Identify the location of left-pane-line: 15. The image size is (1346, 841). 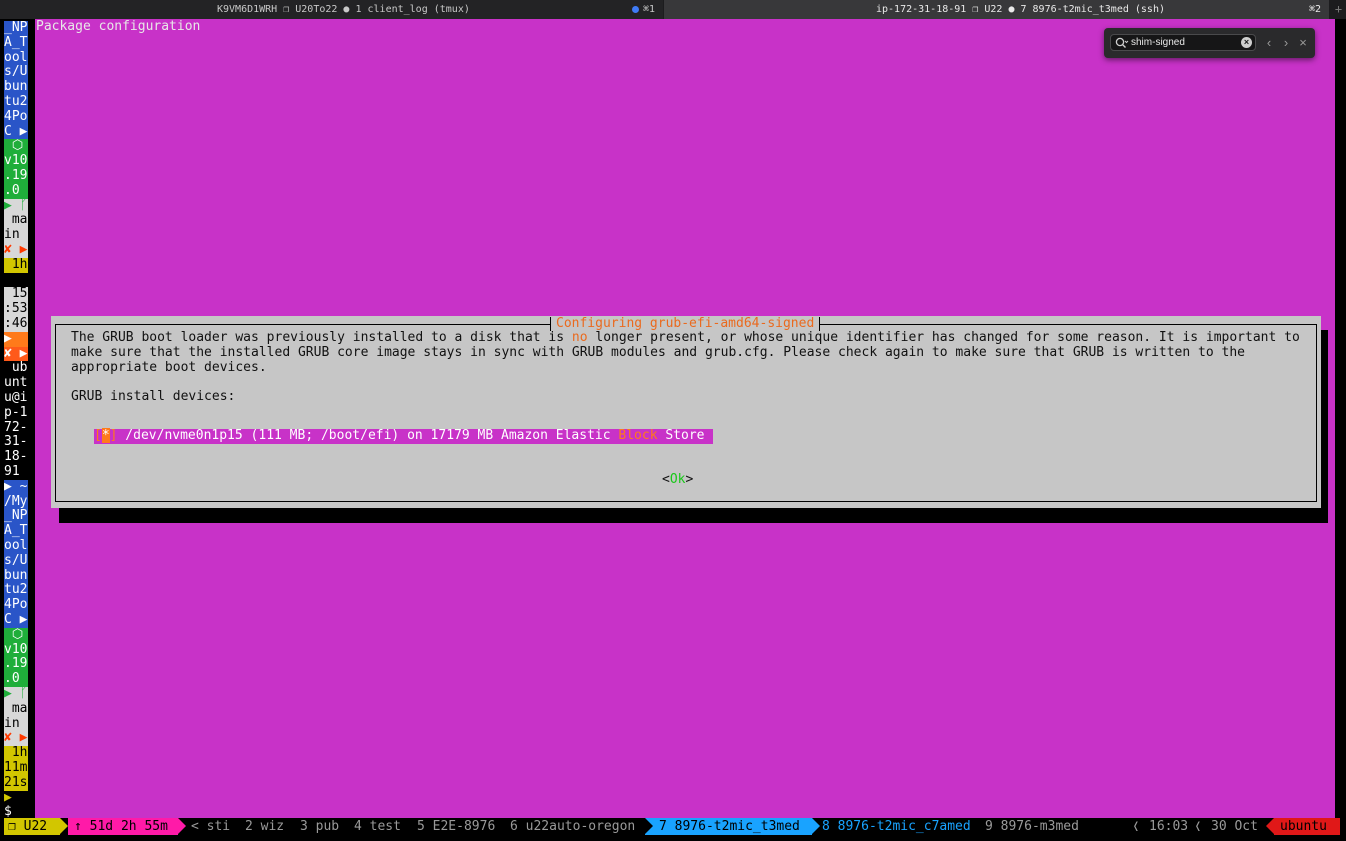
(16, 295).